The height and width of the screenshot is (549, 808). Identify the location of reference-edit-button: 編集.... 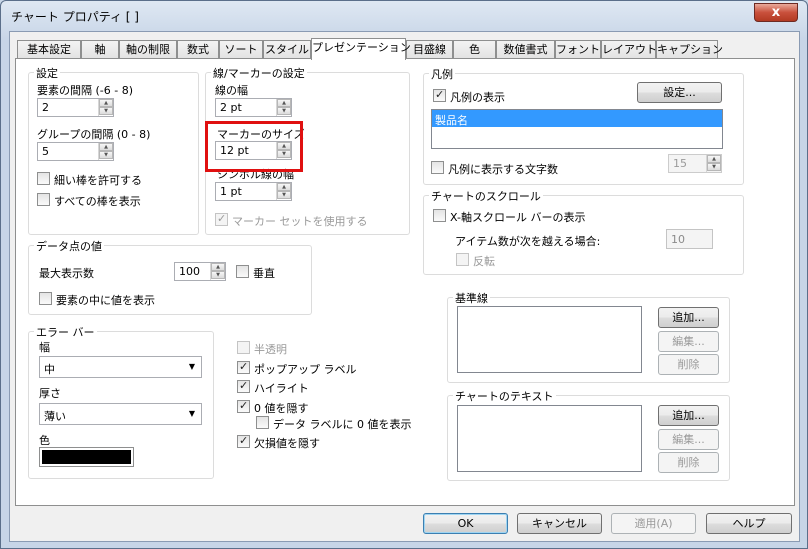
(688, 341).